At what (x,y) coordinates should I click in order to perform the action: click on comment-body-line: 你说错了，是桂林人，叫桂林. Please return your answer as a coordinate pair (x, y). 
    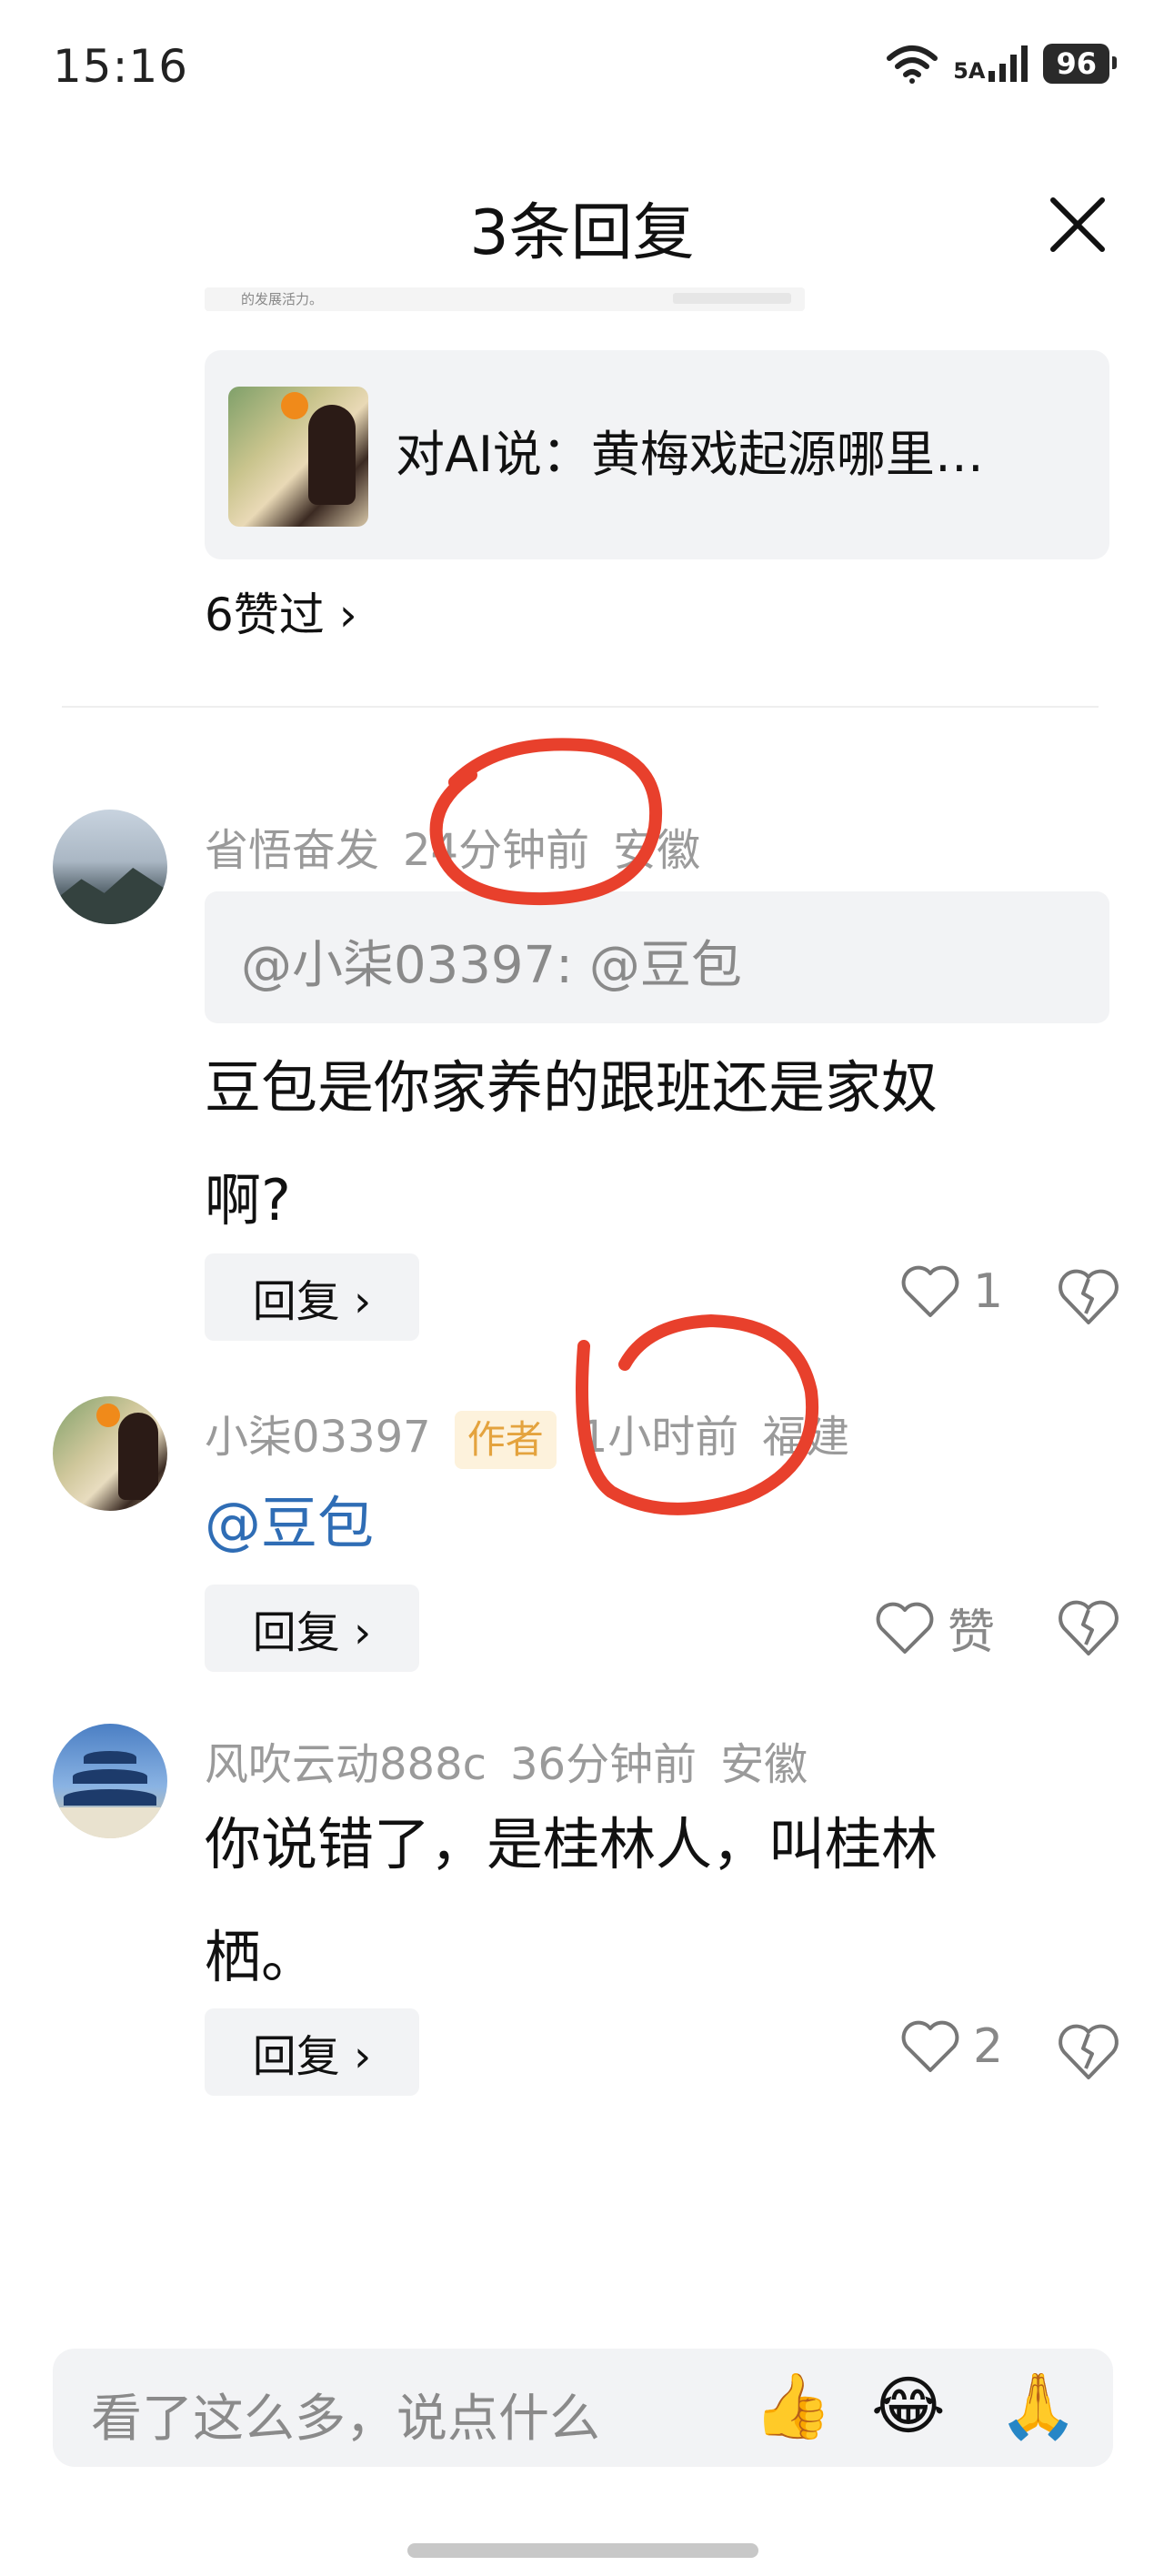
    Looking at the image, I should click on (572, 1844).